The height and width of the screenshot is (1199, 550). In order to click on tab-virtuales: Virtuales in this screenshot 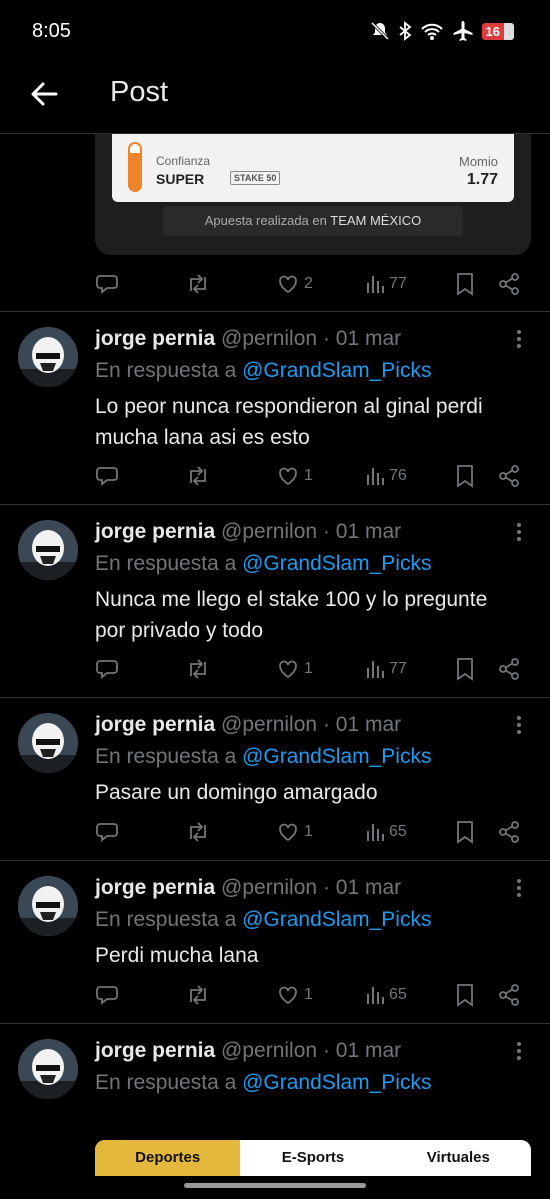, I will do `click(458, 1158)`.